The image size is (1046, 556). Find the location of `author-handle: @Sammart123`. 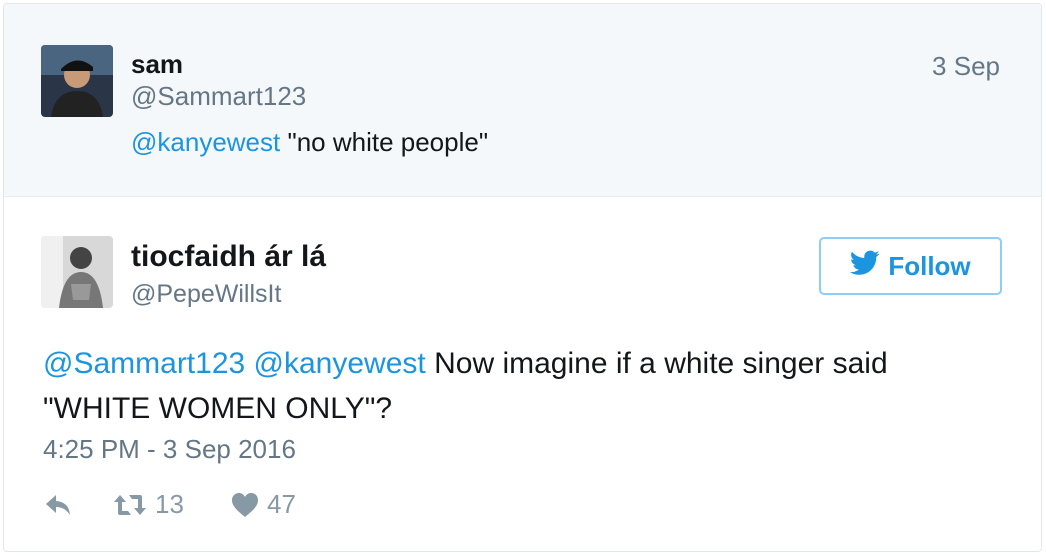

author-handle: @Sammart123 is located at coordinates (218, 96).